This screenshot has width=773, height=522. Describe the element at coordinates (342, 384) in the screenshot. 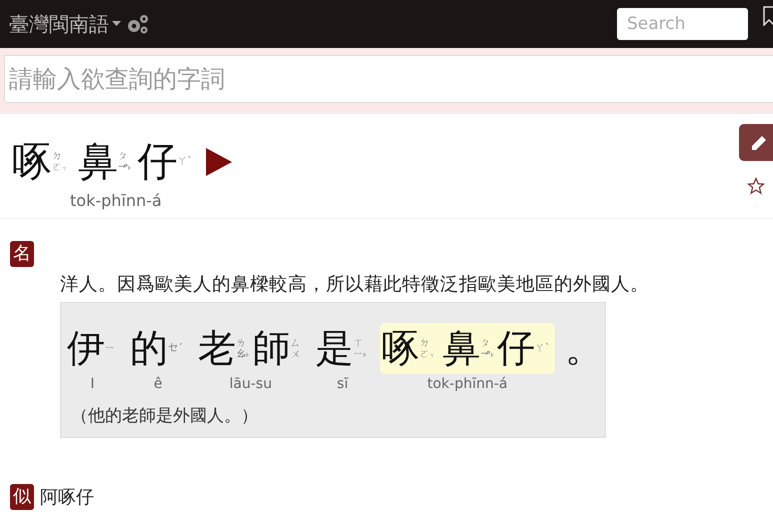

I see `word-romanization: sī` at that location.